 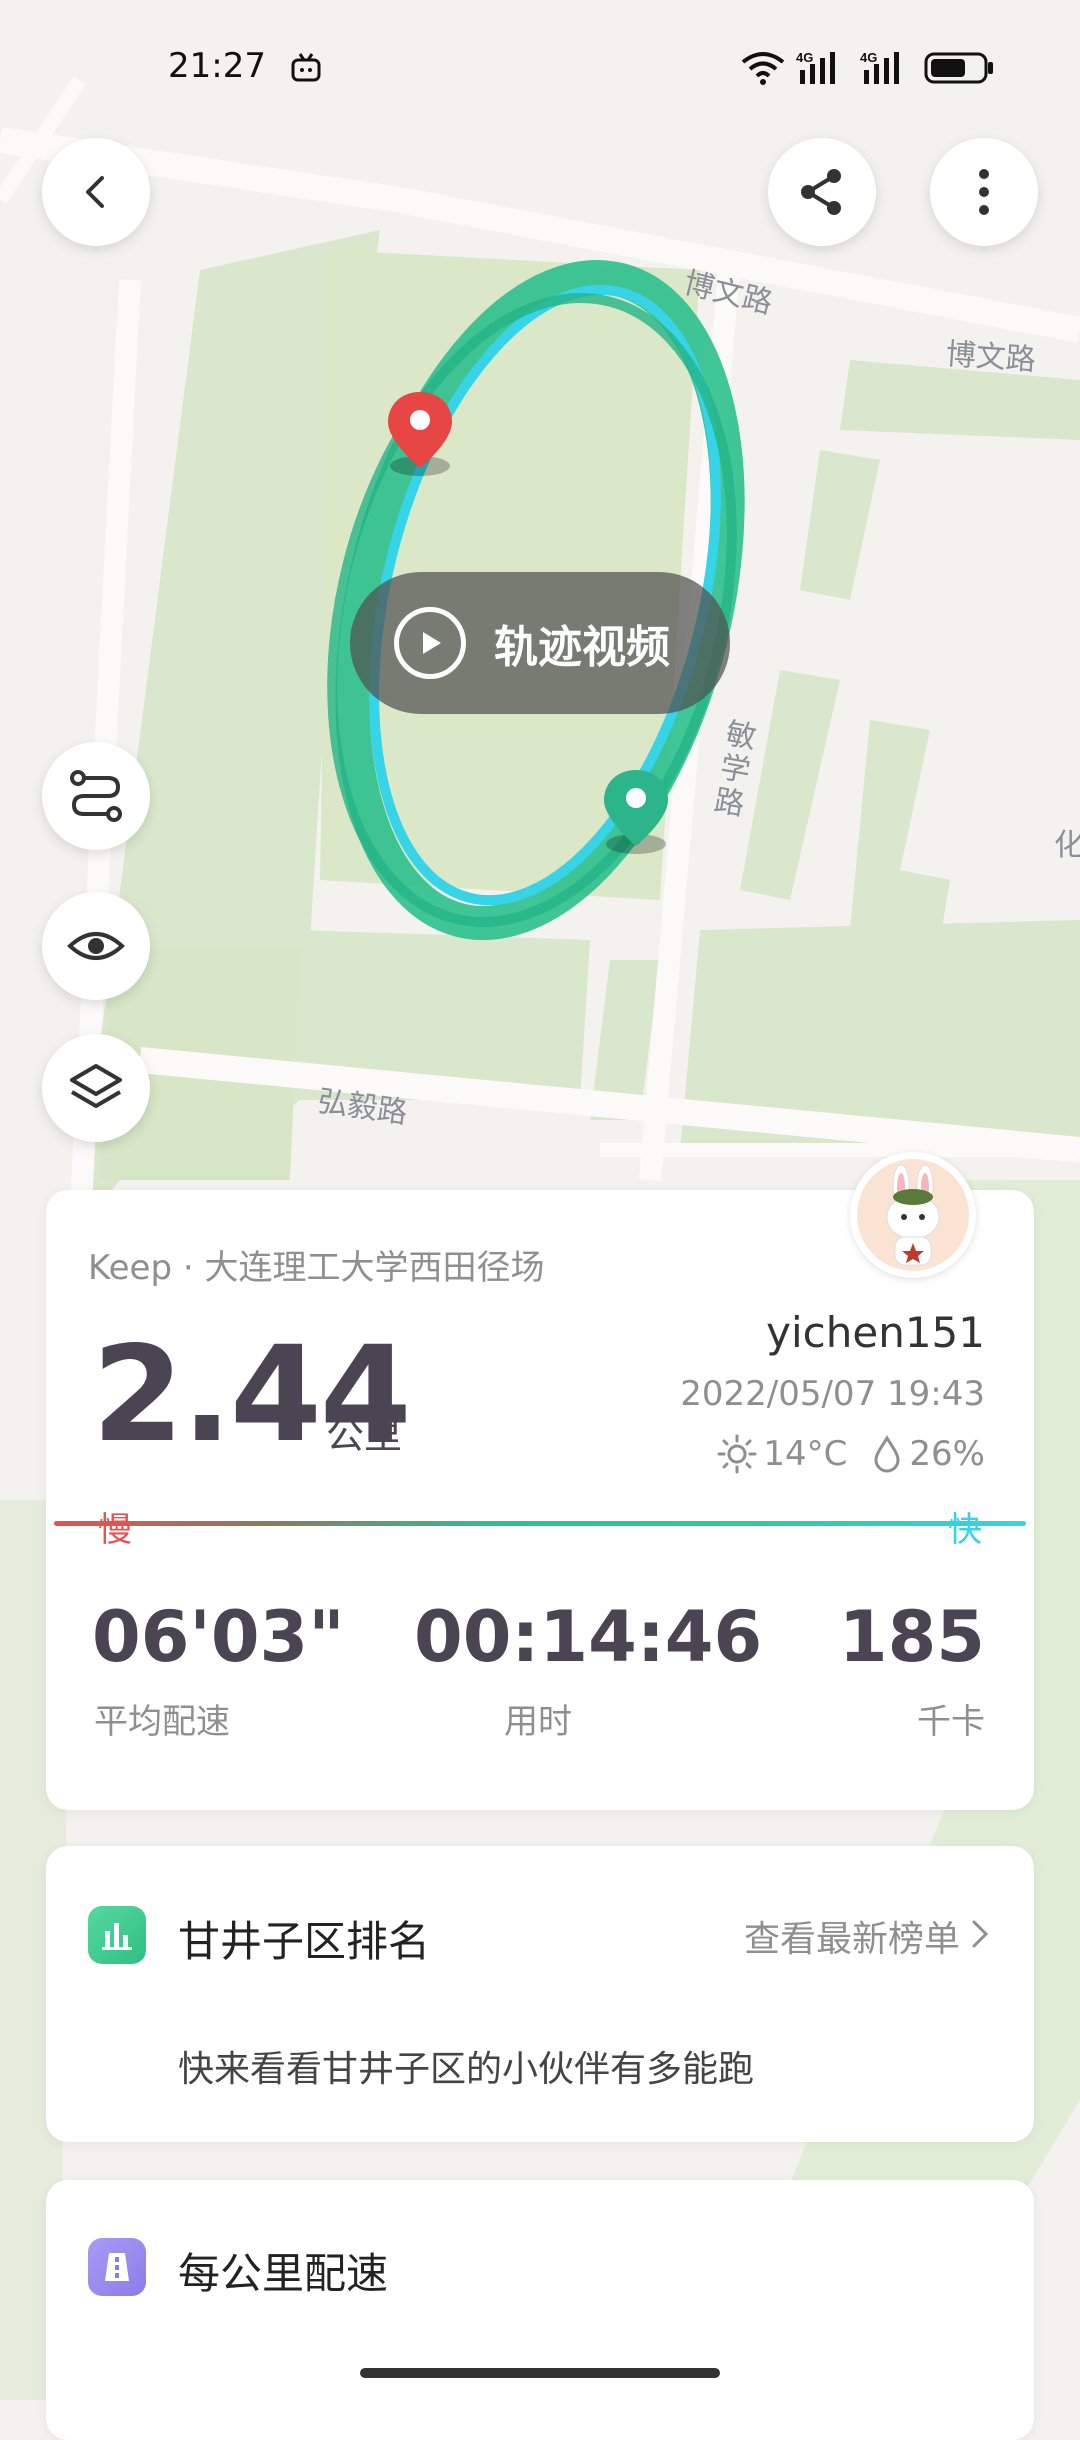 What do you see at coordinates (879, 67) in the screenshot?
I see `signal-4g-icon-2: 4G` at bounding box center [879, 67].